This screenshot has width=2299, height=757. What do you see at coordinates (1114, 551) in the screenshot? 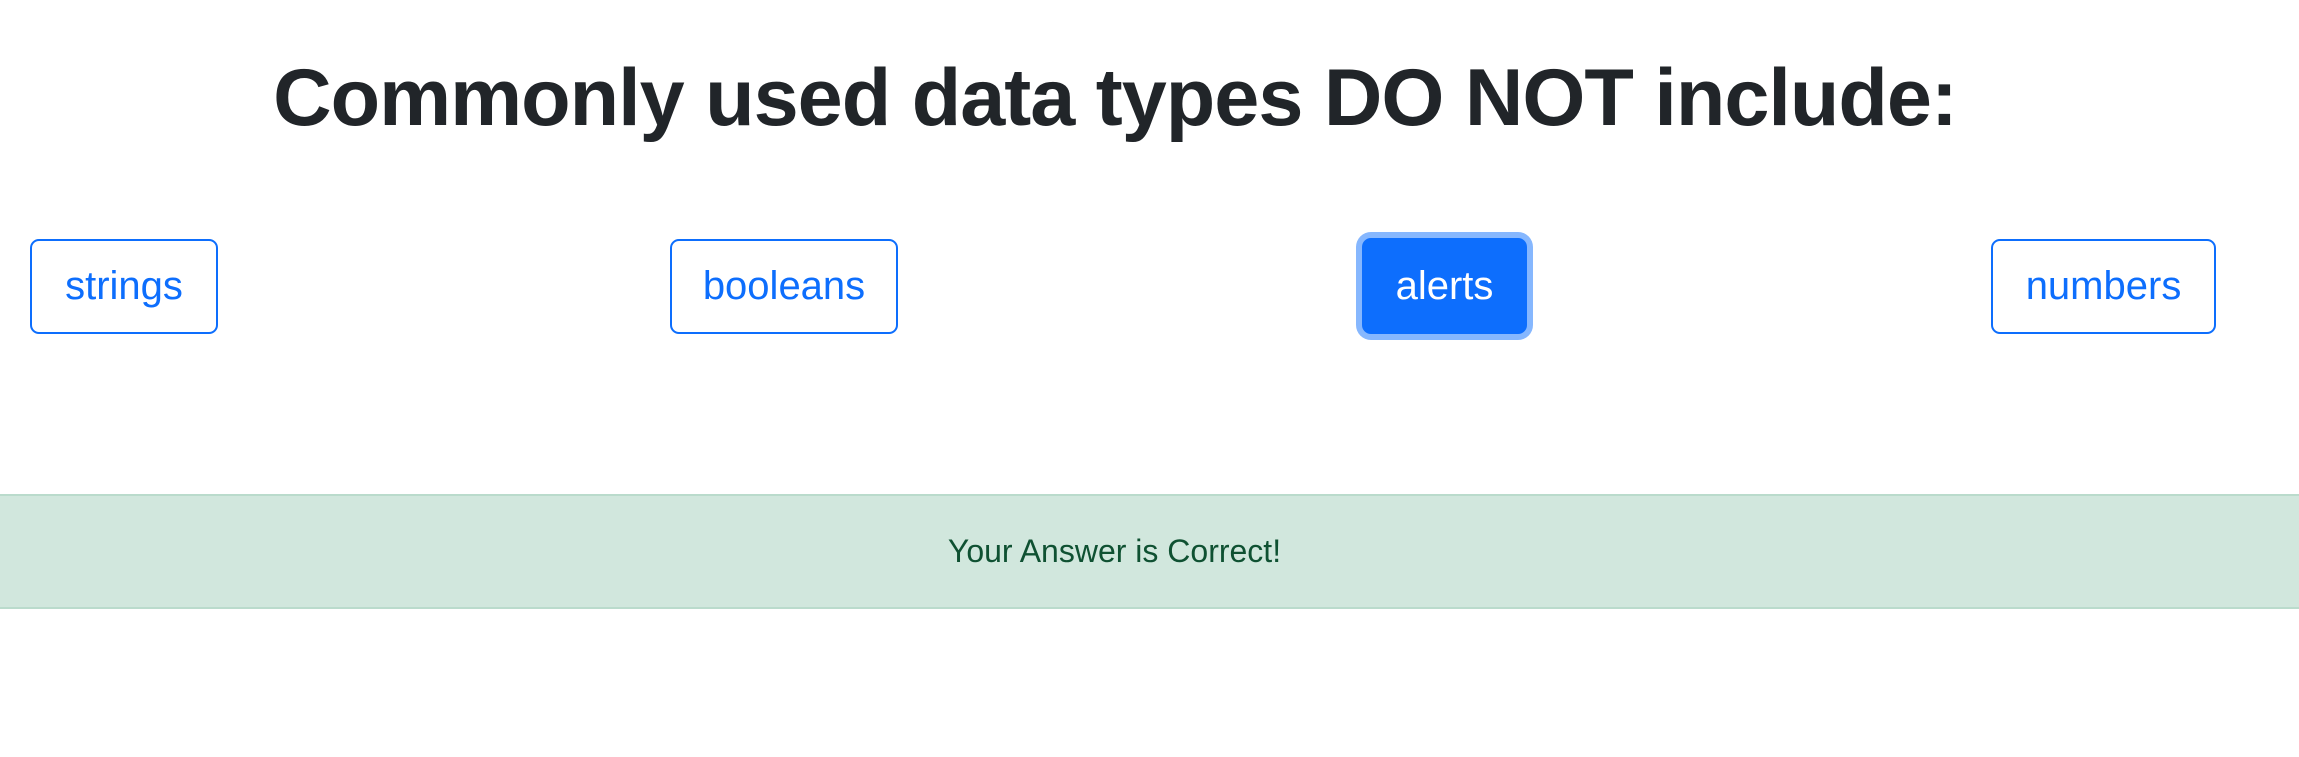
I see `feedback-message: Your Answer is Correct!` at bounding box center [1114, 551].